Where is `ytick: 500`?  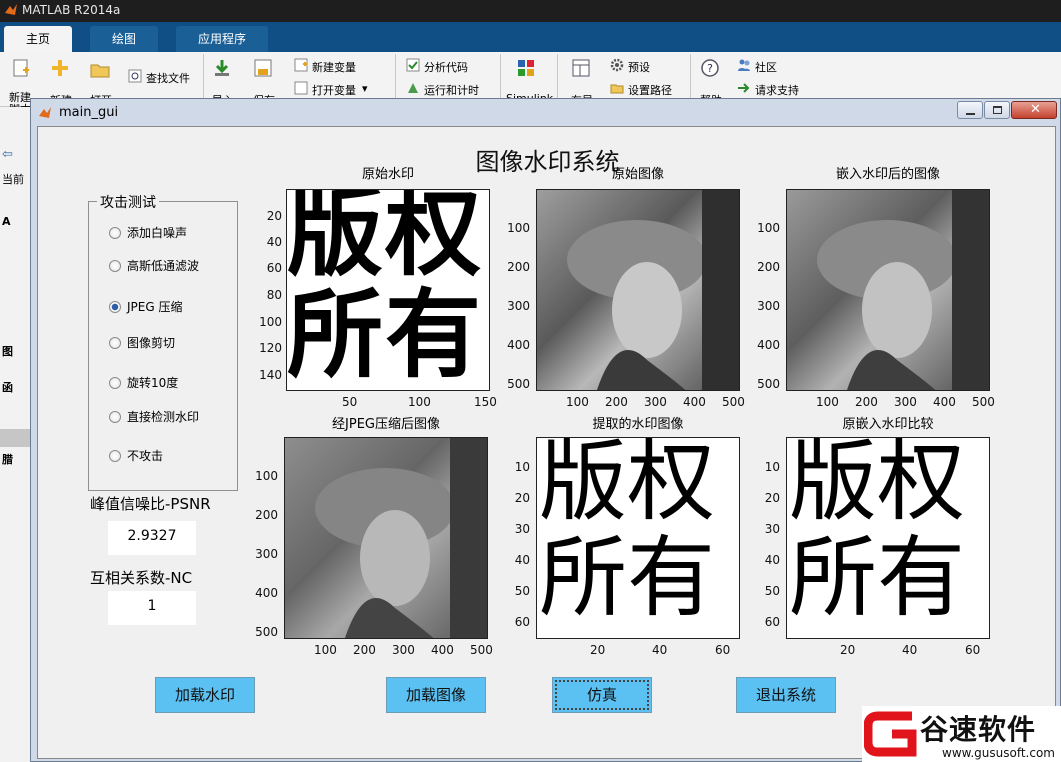 ytick: 500 is located at coordinates (266, 632).